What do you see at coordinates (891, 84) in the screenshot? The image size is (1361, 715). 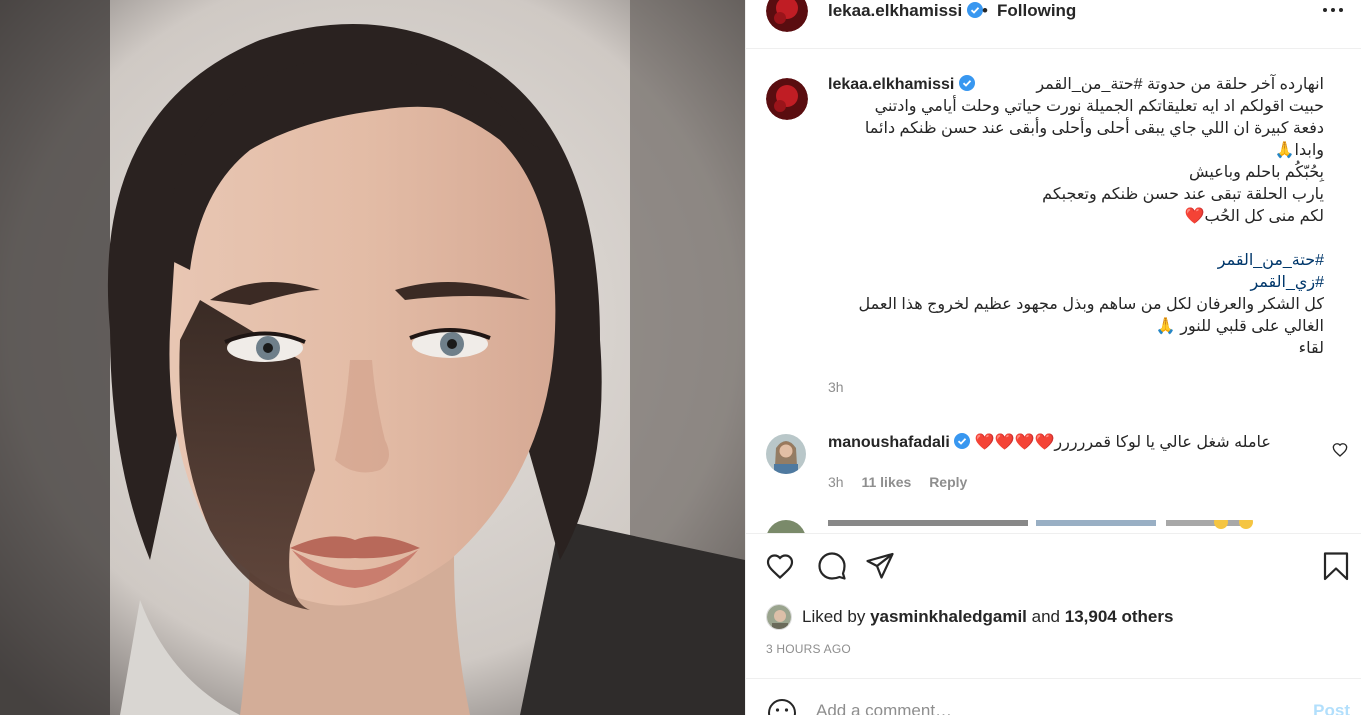 I see `caption-username: lekaa.elkhamissi` at bounding box center [891, 84].